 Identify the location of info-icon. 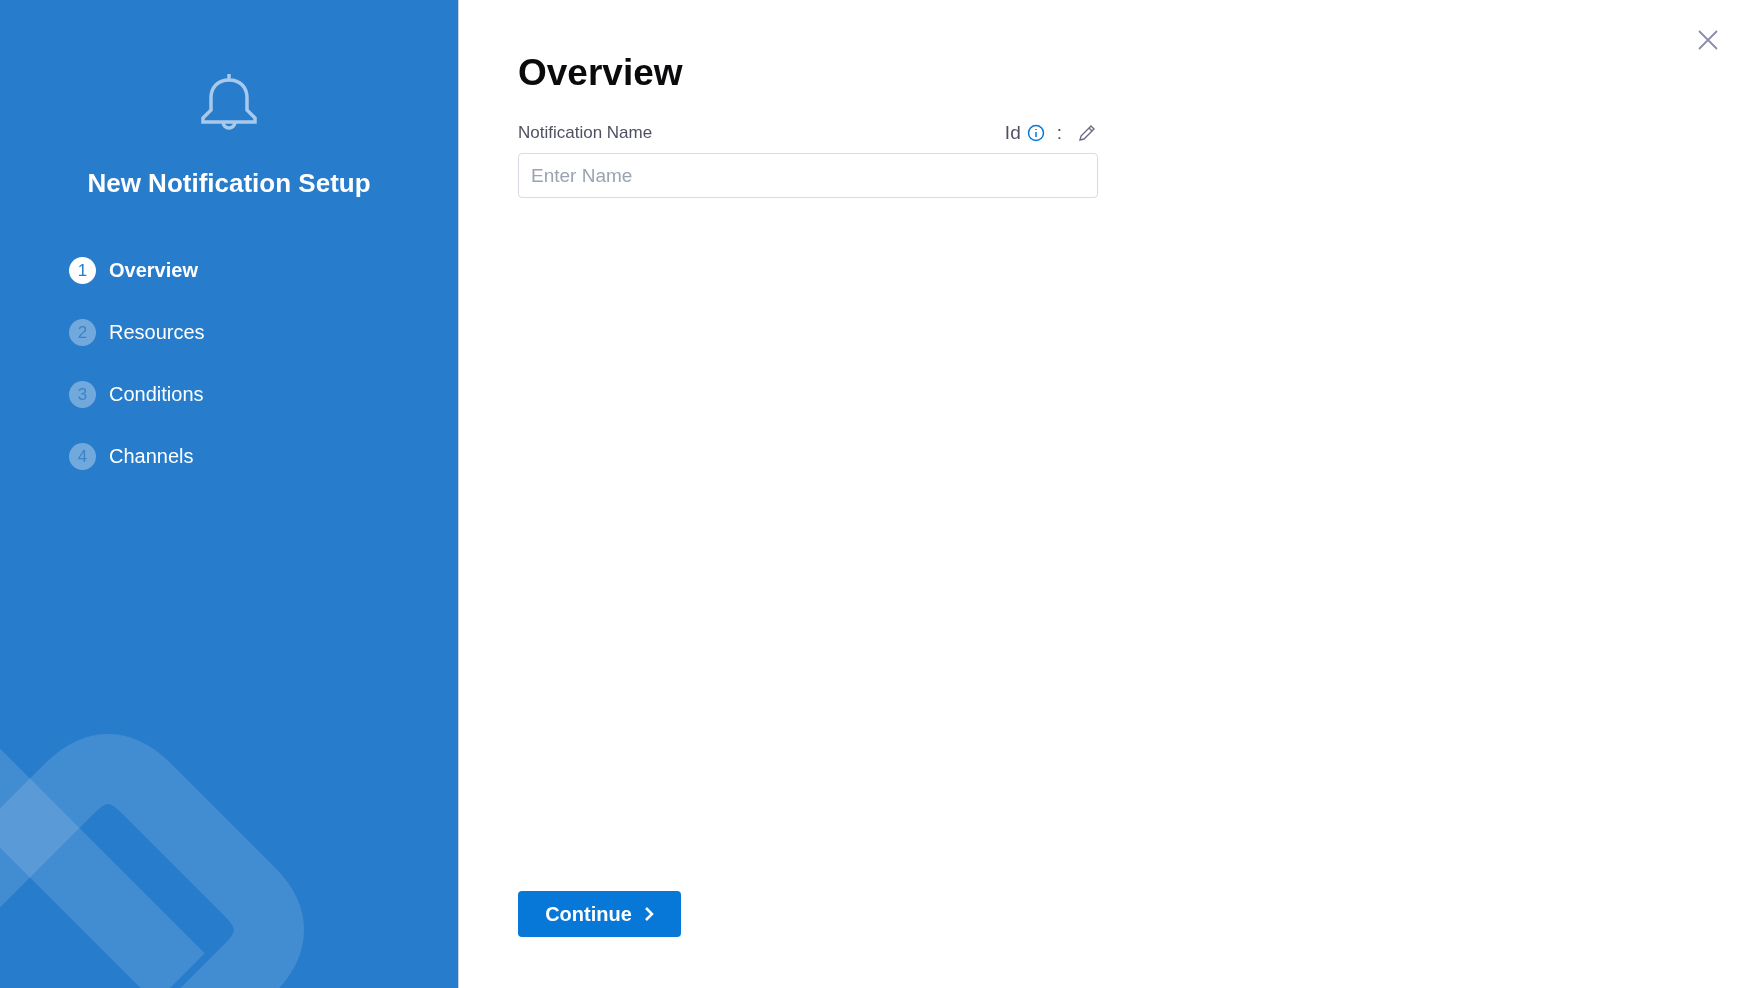
(1035, 133).